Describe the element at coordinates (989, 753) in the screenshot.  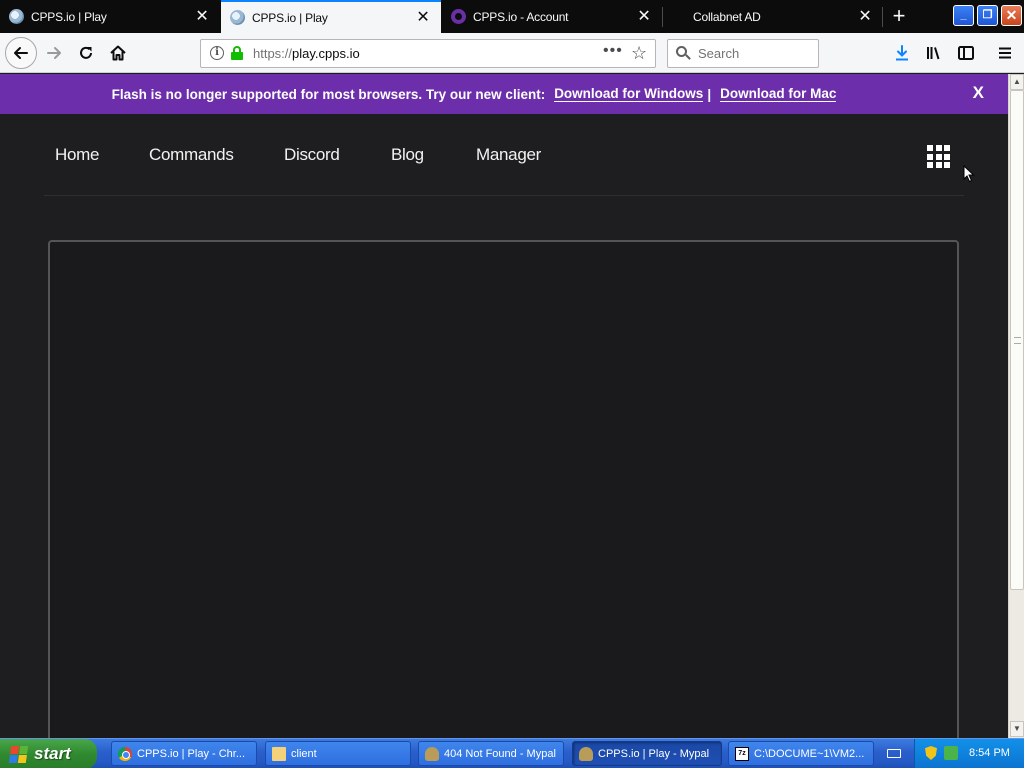
I see `clock: 8:54 PM` at that location.